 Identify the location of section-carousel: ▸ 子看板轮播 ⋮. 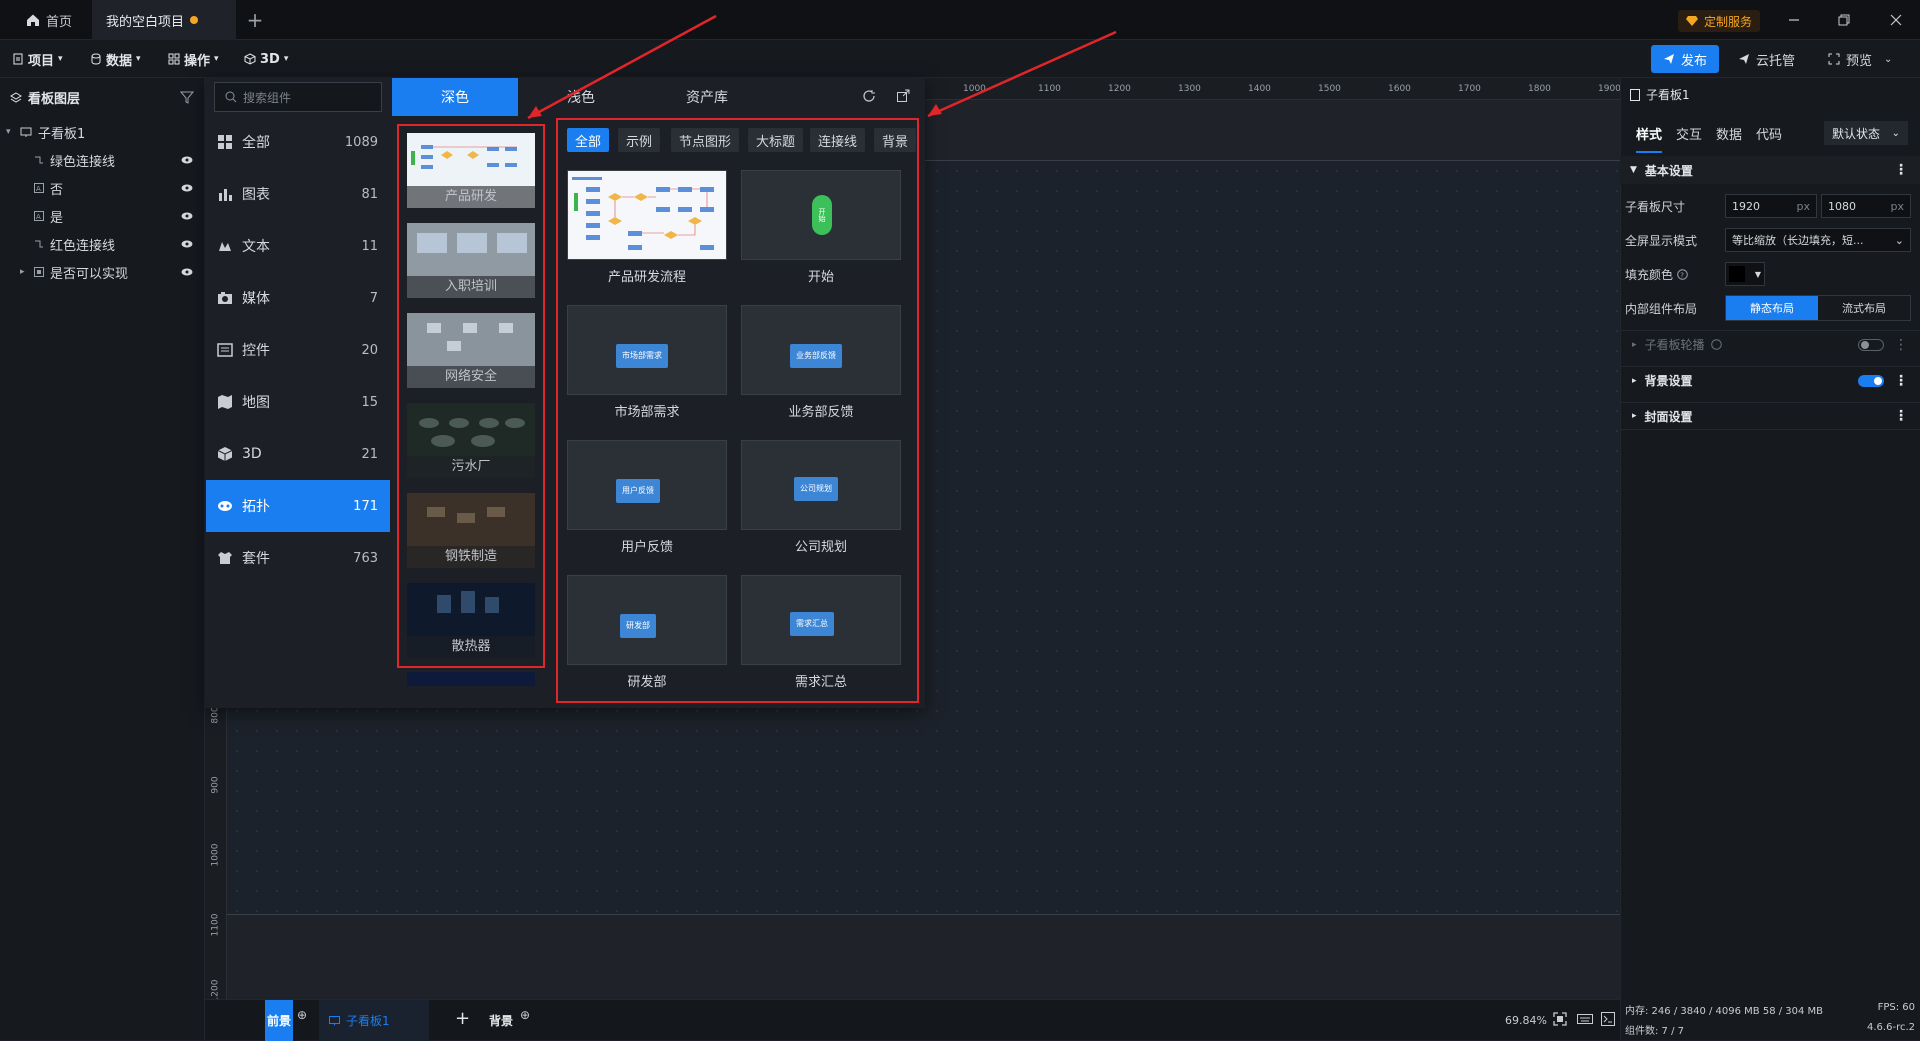
(1770, 344).